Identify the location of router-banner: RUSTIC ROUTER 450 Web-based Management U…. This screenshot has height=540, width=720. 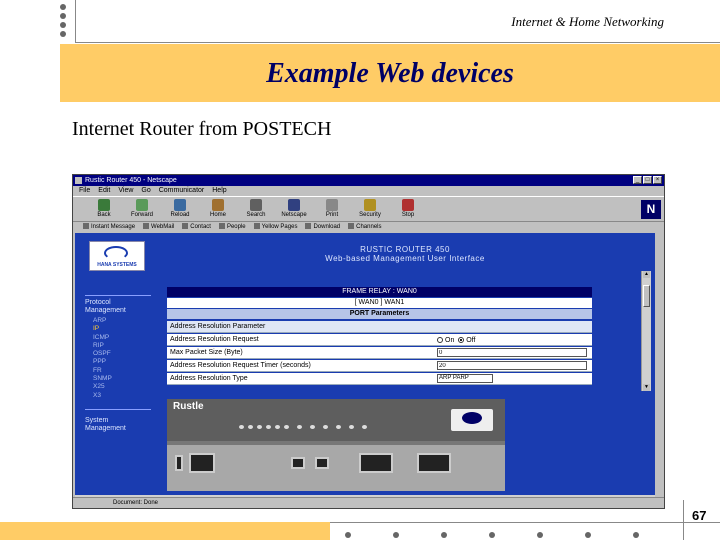
(405, 254).